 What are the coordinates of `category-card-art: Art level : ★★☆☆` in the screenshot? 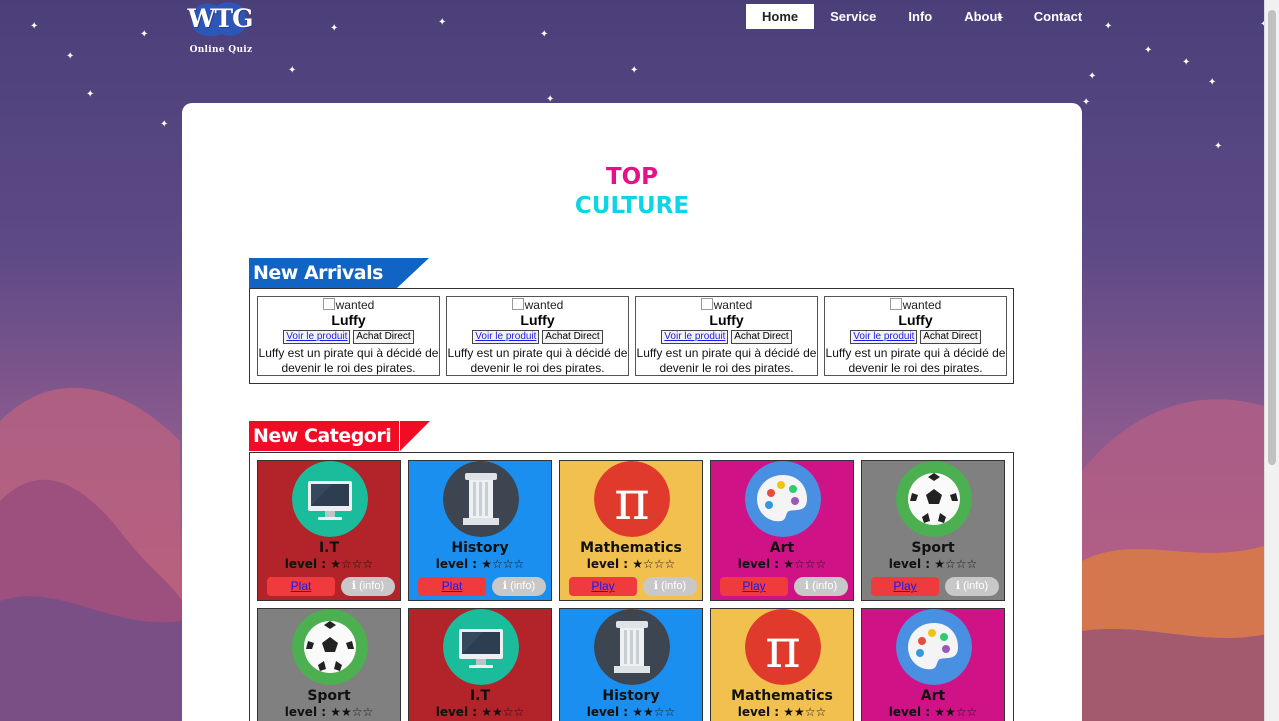 It's located at (933, 664).